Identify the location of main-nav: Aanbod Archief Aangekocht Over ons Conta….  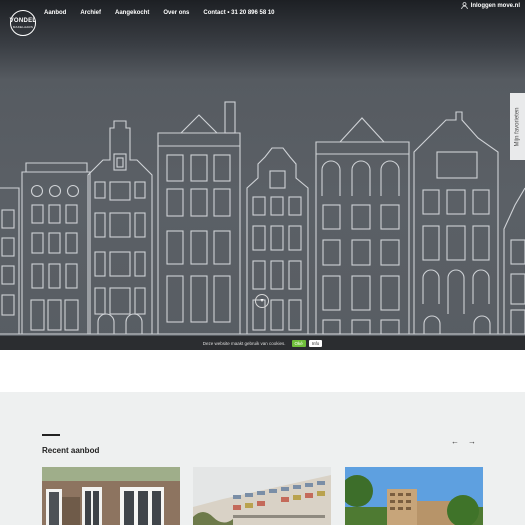
(166, 13).